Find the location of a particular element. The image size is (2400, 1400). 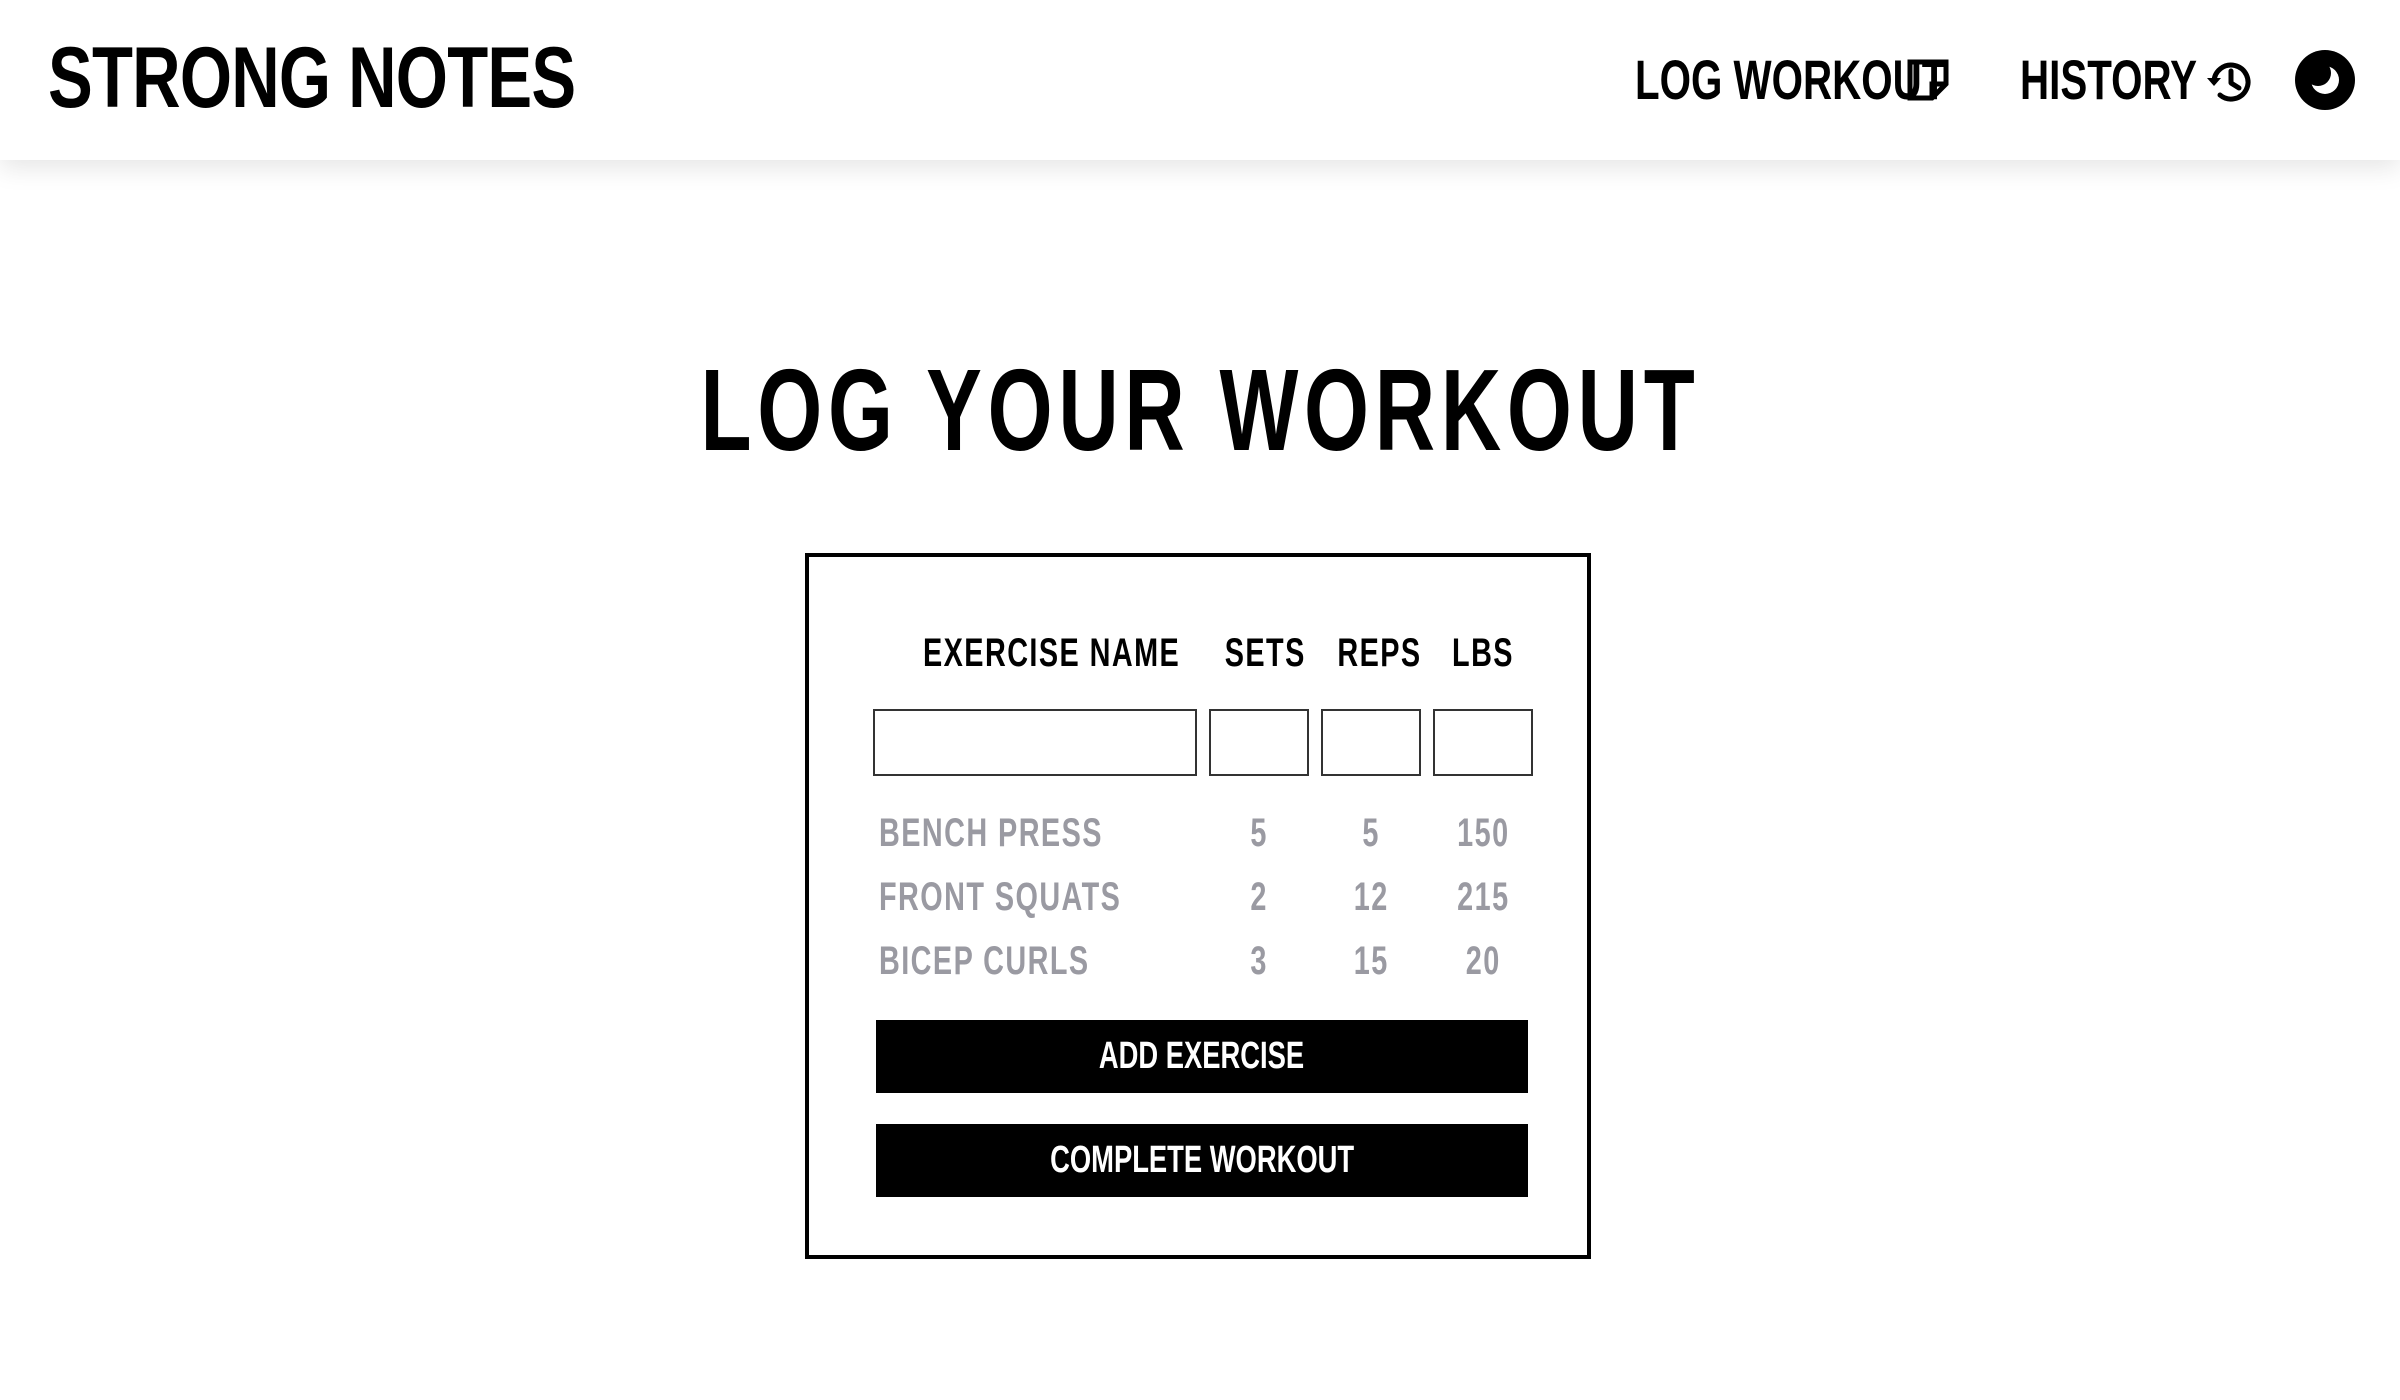

complete-workout-label: COMPLETE WORKOUT is located at coordinates (1201, 1160).